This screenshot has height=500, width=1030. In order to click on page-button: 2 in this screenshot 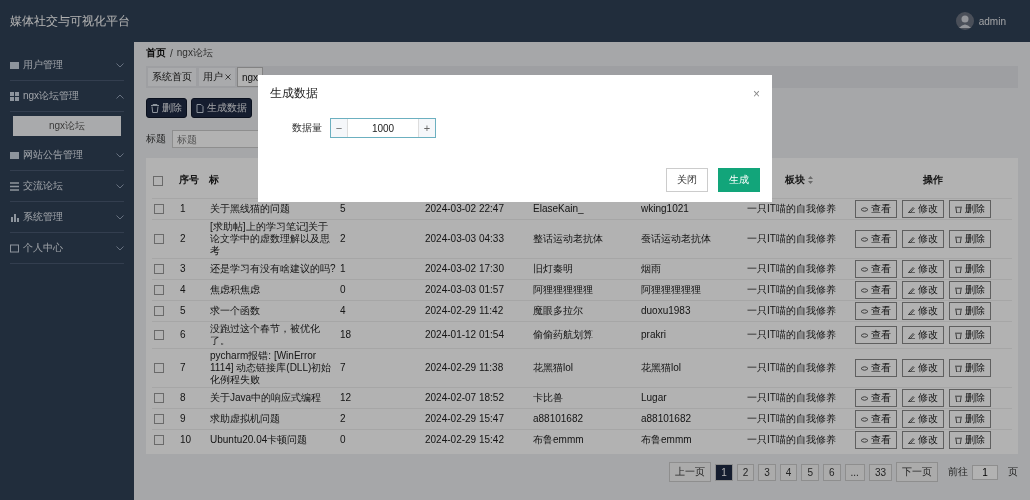, I will do `click(745, 472)`.